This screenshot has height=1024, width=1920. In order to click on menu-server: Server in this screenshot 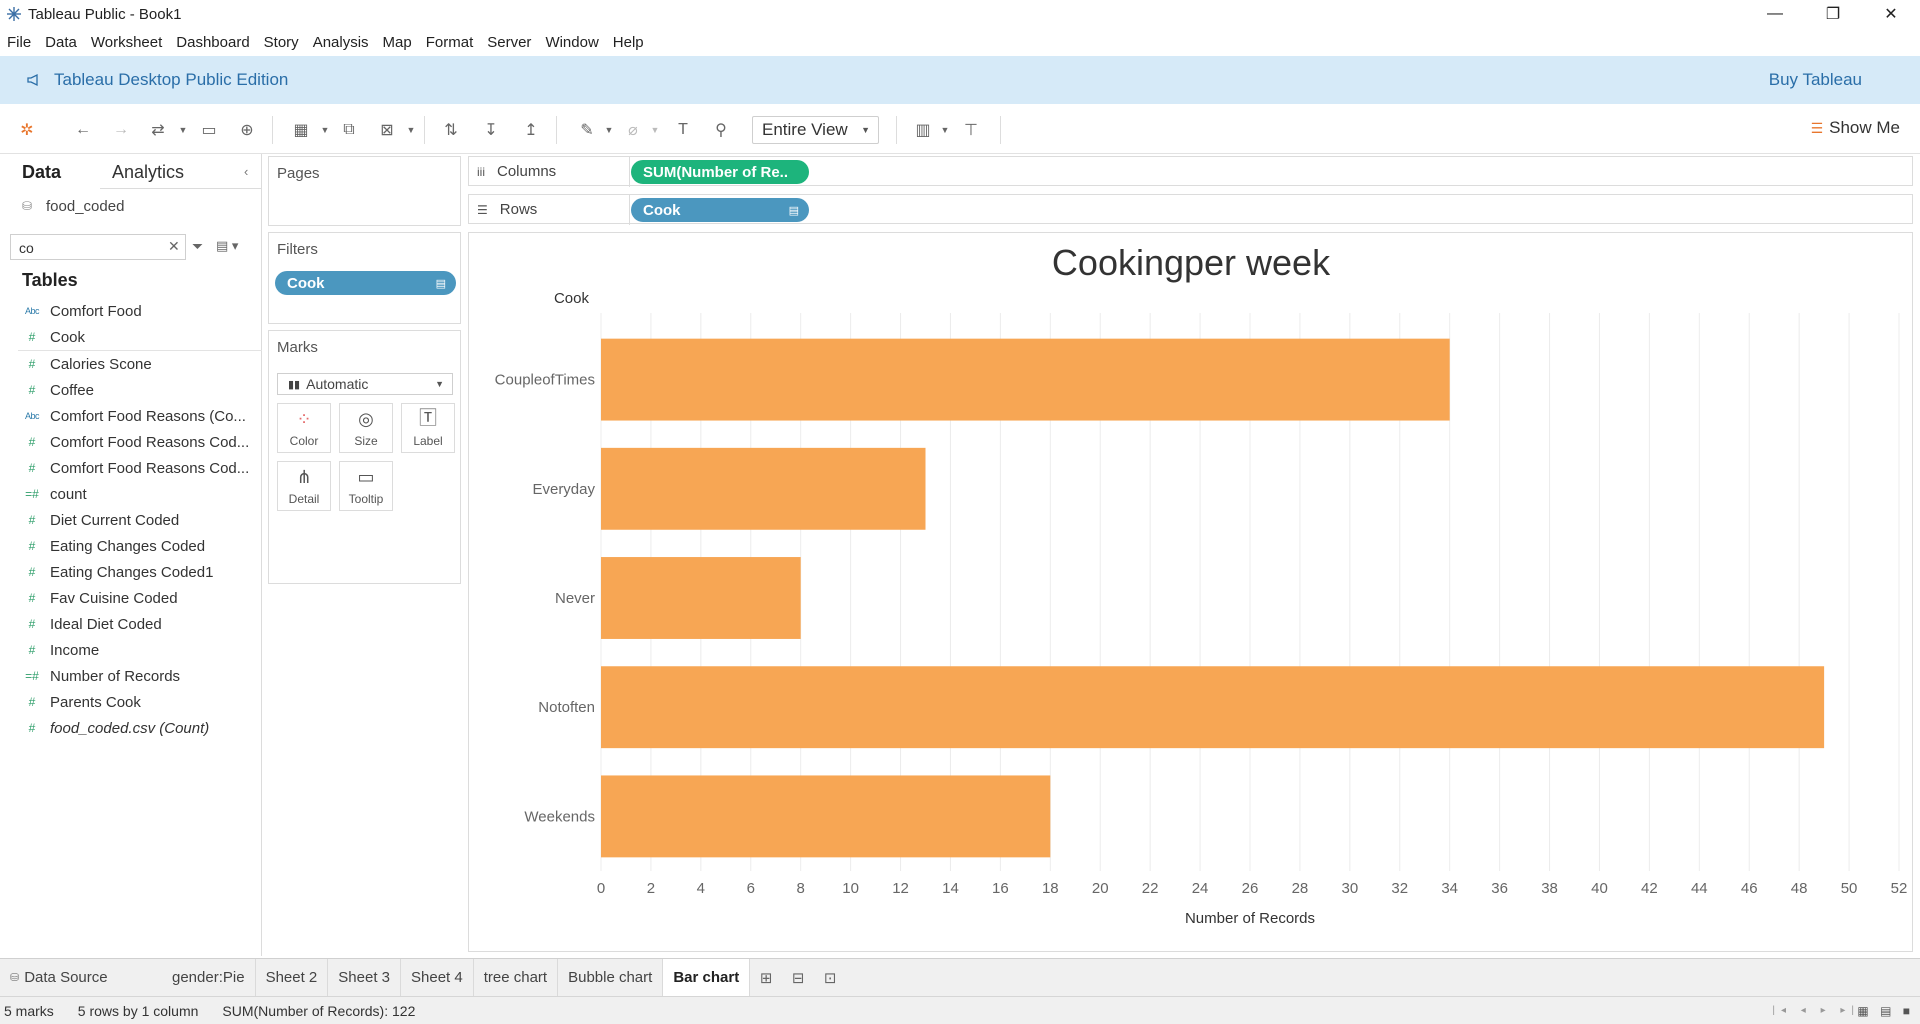, I will do `click(509, 42)`.